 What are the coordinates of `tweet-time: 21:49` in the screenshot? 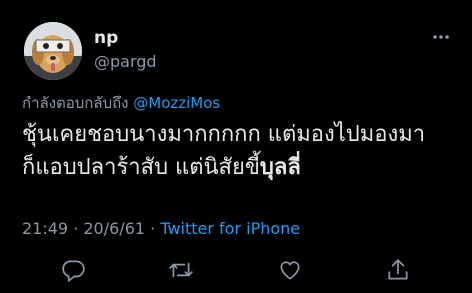 It's located at (45, 228).